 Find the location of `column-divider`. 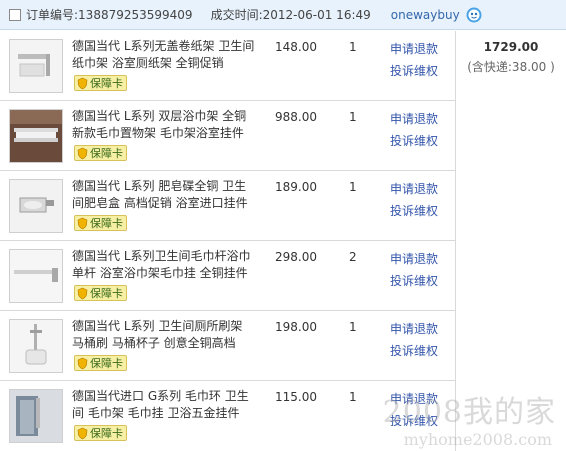

column-divider is located at coordinates (455, 241).